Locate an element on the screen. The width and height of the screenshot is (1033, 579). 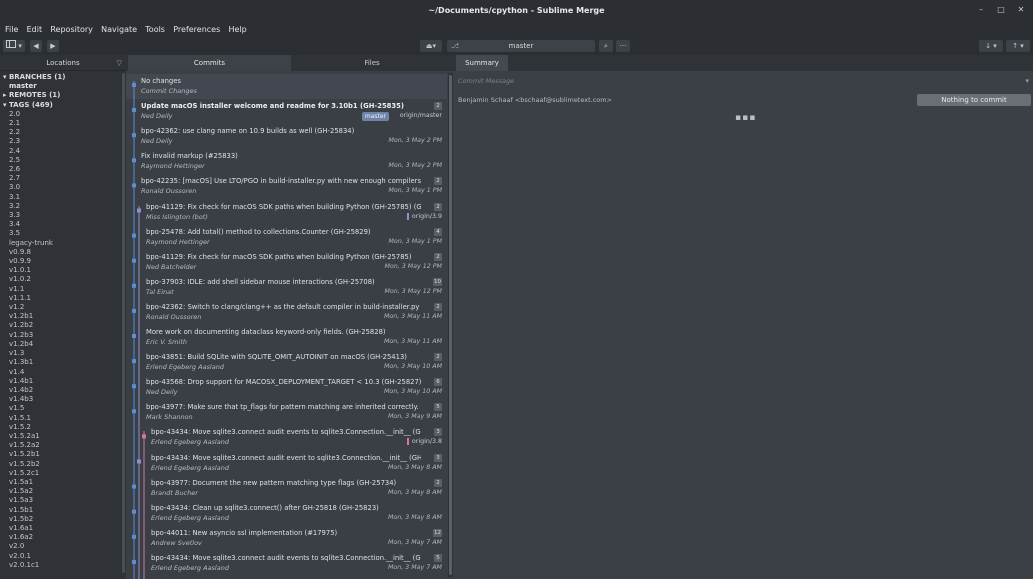
menu-repository: Repository is located at coordinates (71, 29).